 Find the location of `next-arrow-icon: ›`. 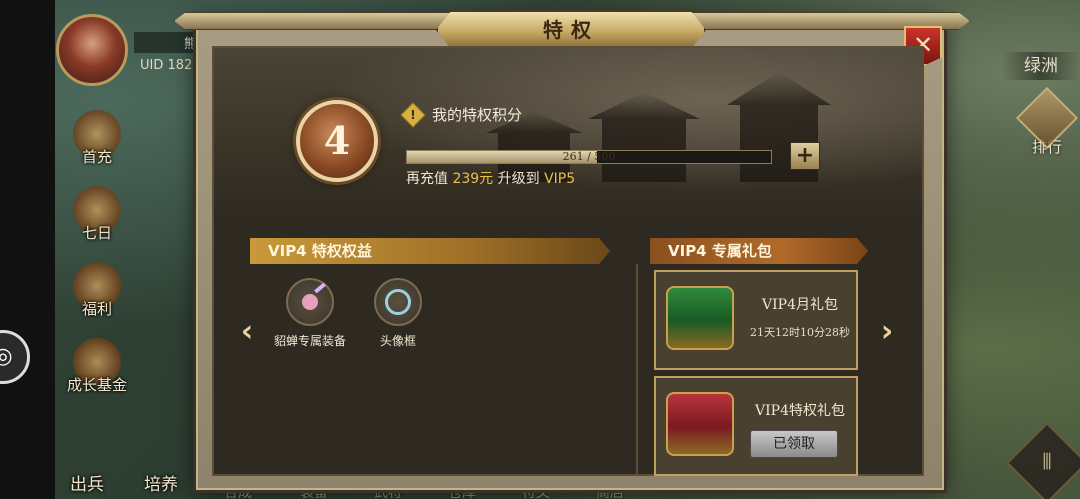

next-arrow-icon: › is located at coordinates (887, 332).